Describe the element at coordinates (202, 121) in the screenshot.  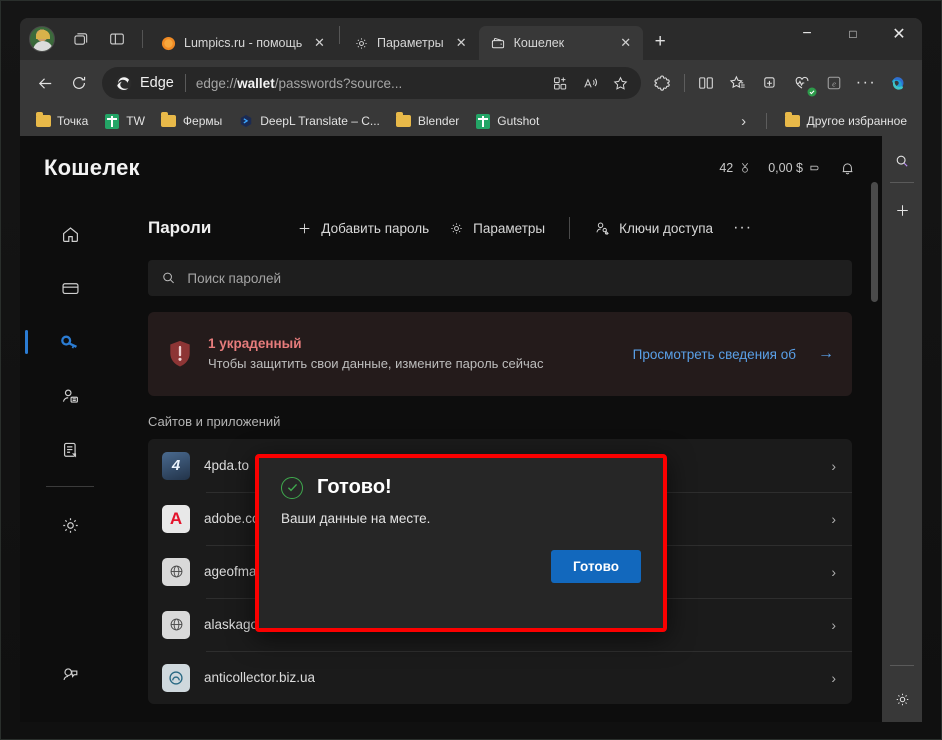
I see `bookmark-label: Фермы` at that location.